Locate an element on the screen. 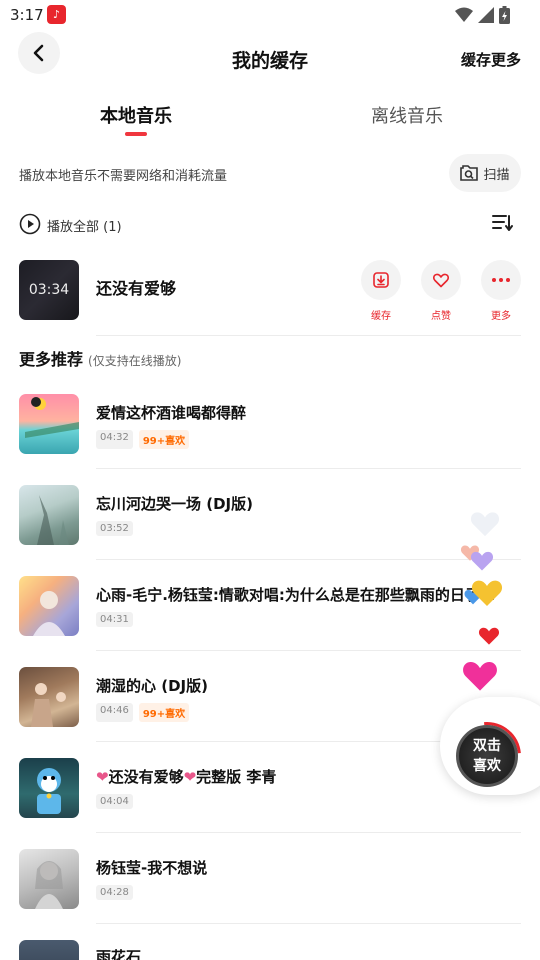 The height and width of the screenshot is (960, 540). song-meta: 03:52 is located at coordinates (114, 528).